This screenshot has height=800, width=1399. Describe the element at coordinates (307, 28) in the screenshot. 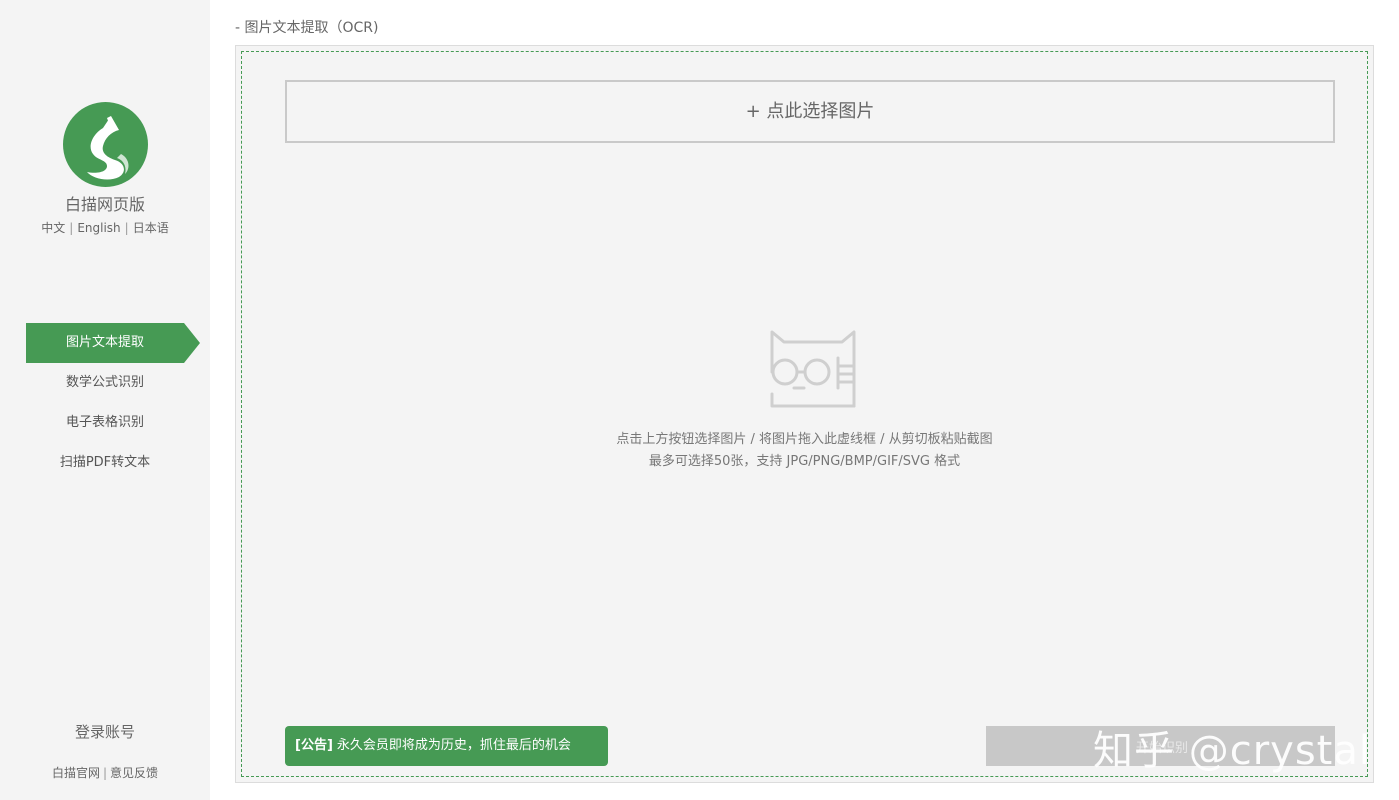

I see `page-title: - 图片文本提取（OCR)` at that location.